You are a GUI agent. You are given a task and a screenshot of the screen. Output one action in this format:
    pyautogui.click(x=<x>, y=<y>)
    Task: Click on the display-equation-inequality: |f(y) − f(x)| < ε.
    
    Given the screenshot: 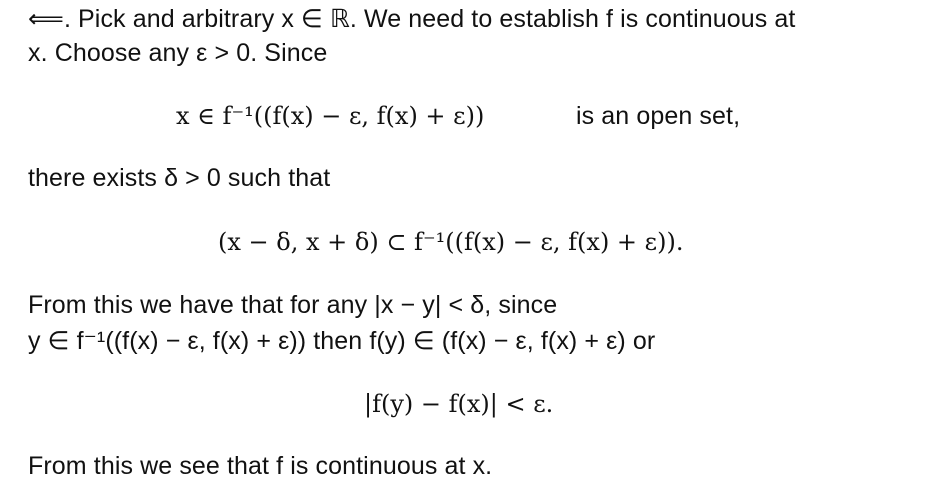 What is the action you would take?
    pyautogui.click(x=459, y=404)
    